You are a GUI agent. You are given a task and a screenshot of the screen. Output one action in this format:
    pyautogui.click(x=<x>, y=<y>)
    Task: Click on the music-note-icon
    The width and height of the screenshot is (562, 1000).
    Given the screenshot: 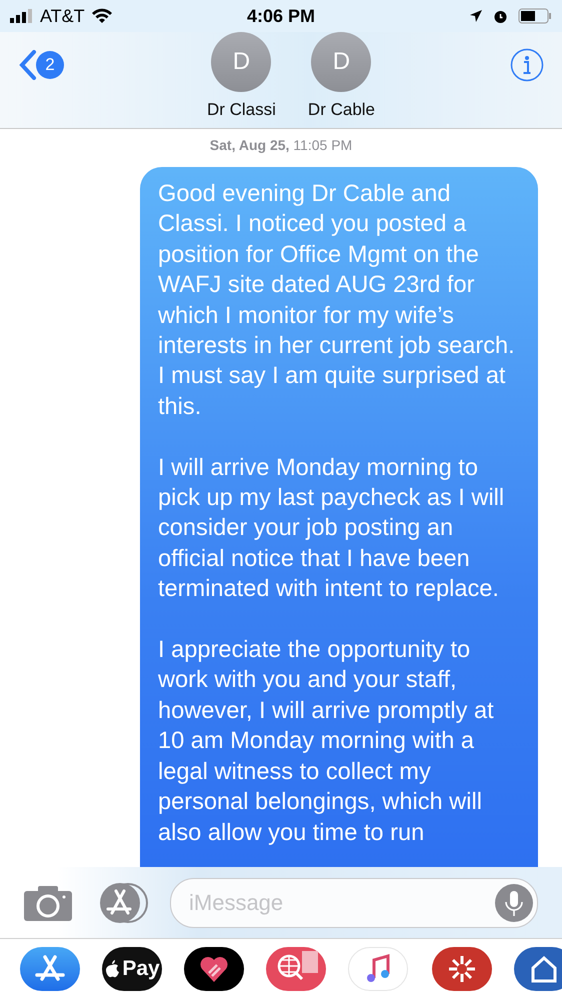 What is the action you would take?
    pyautogui.click(x=378, y=969)
    